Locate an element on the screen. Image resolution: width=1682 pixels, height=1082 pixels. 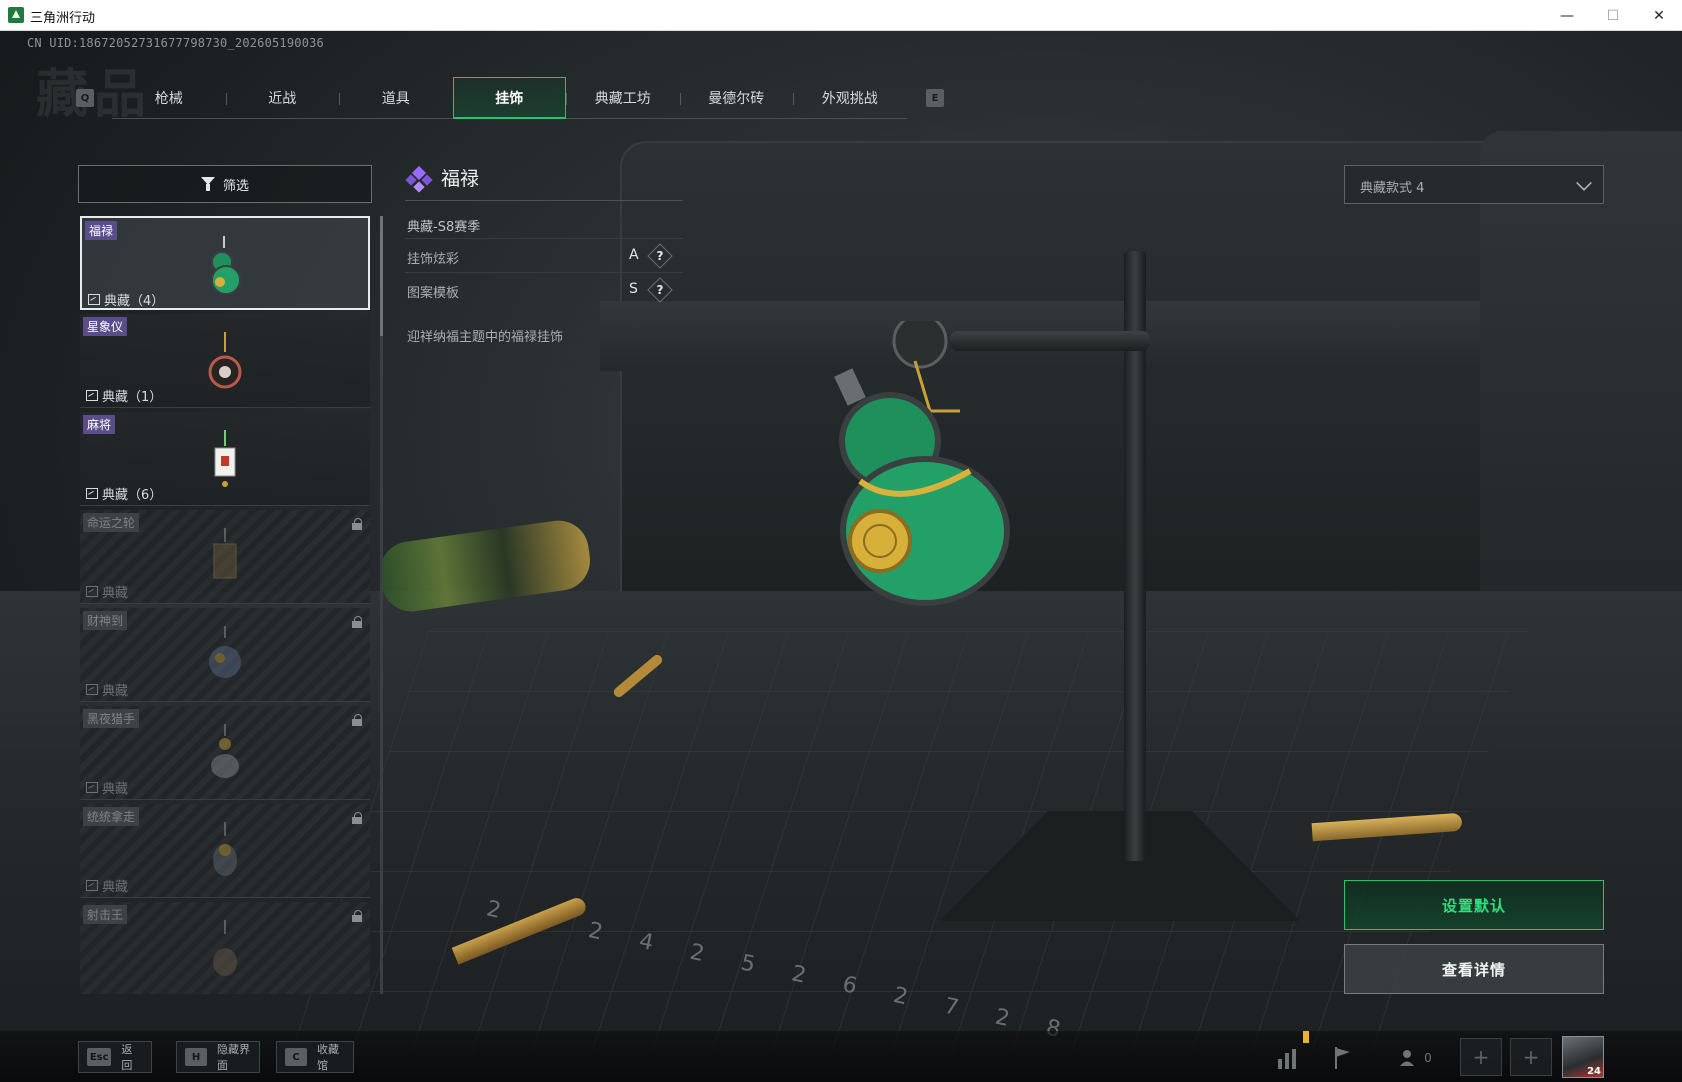
team-button: 0 is located at coordinates (1416, 1058).